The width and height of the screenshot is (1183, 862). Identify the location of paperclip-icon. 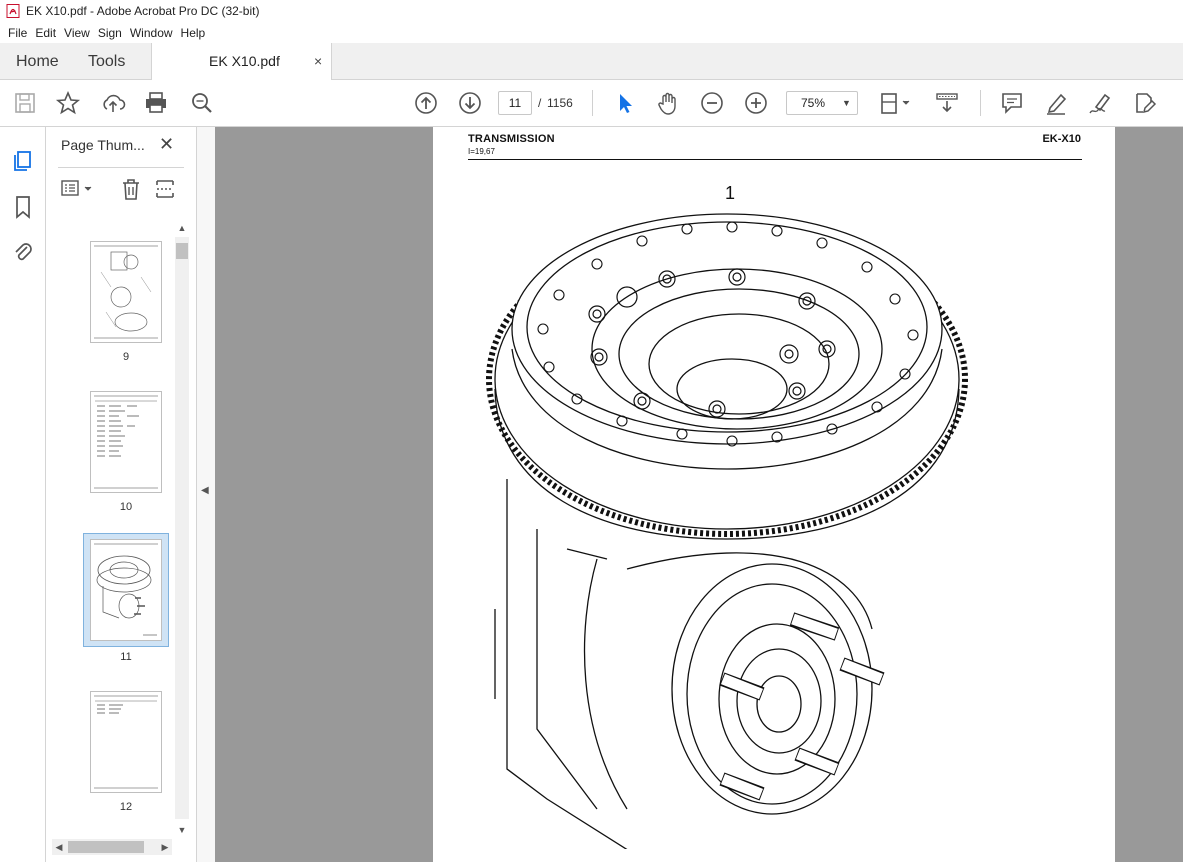
(23, 252).